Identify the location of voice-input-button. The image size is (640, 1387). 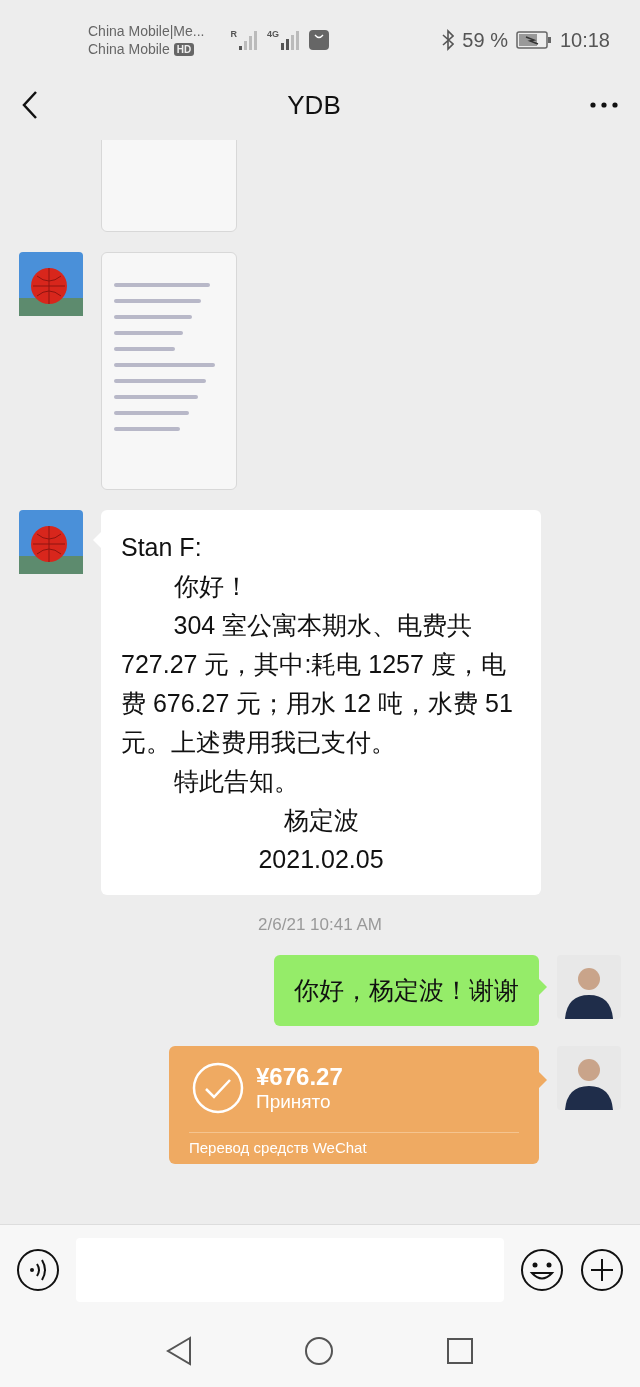
(38, 1270).